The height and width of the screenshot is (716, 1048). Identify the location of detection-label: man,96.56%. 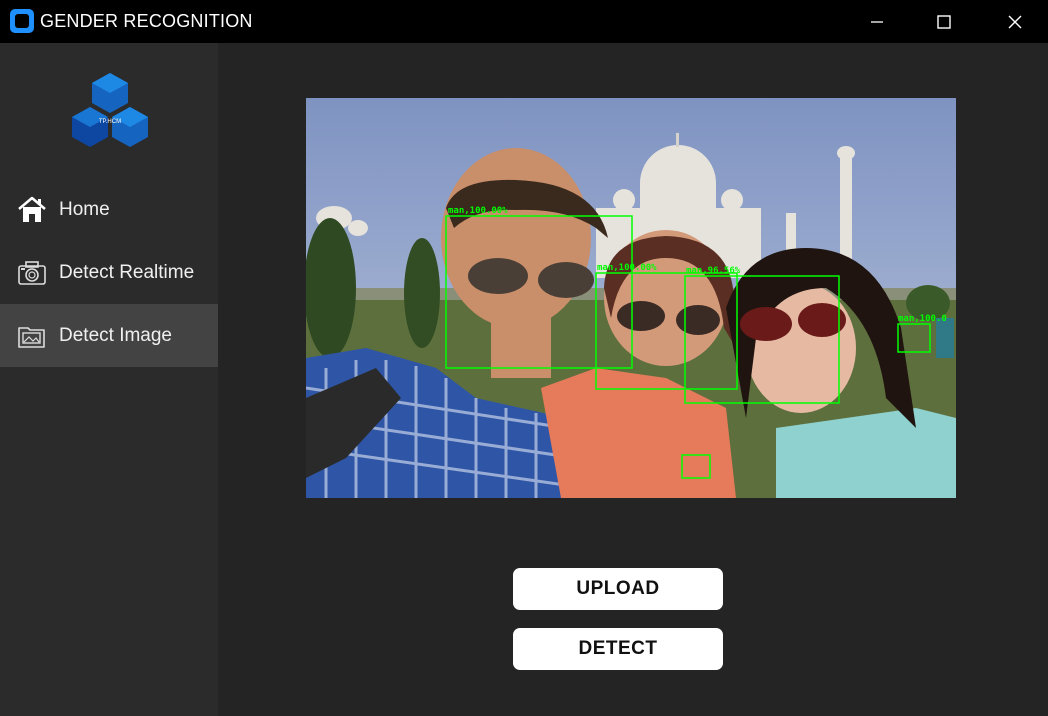
(713, 271).